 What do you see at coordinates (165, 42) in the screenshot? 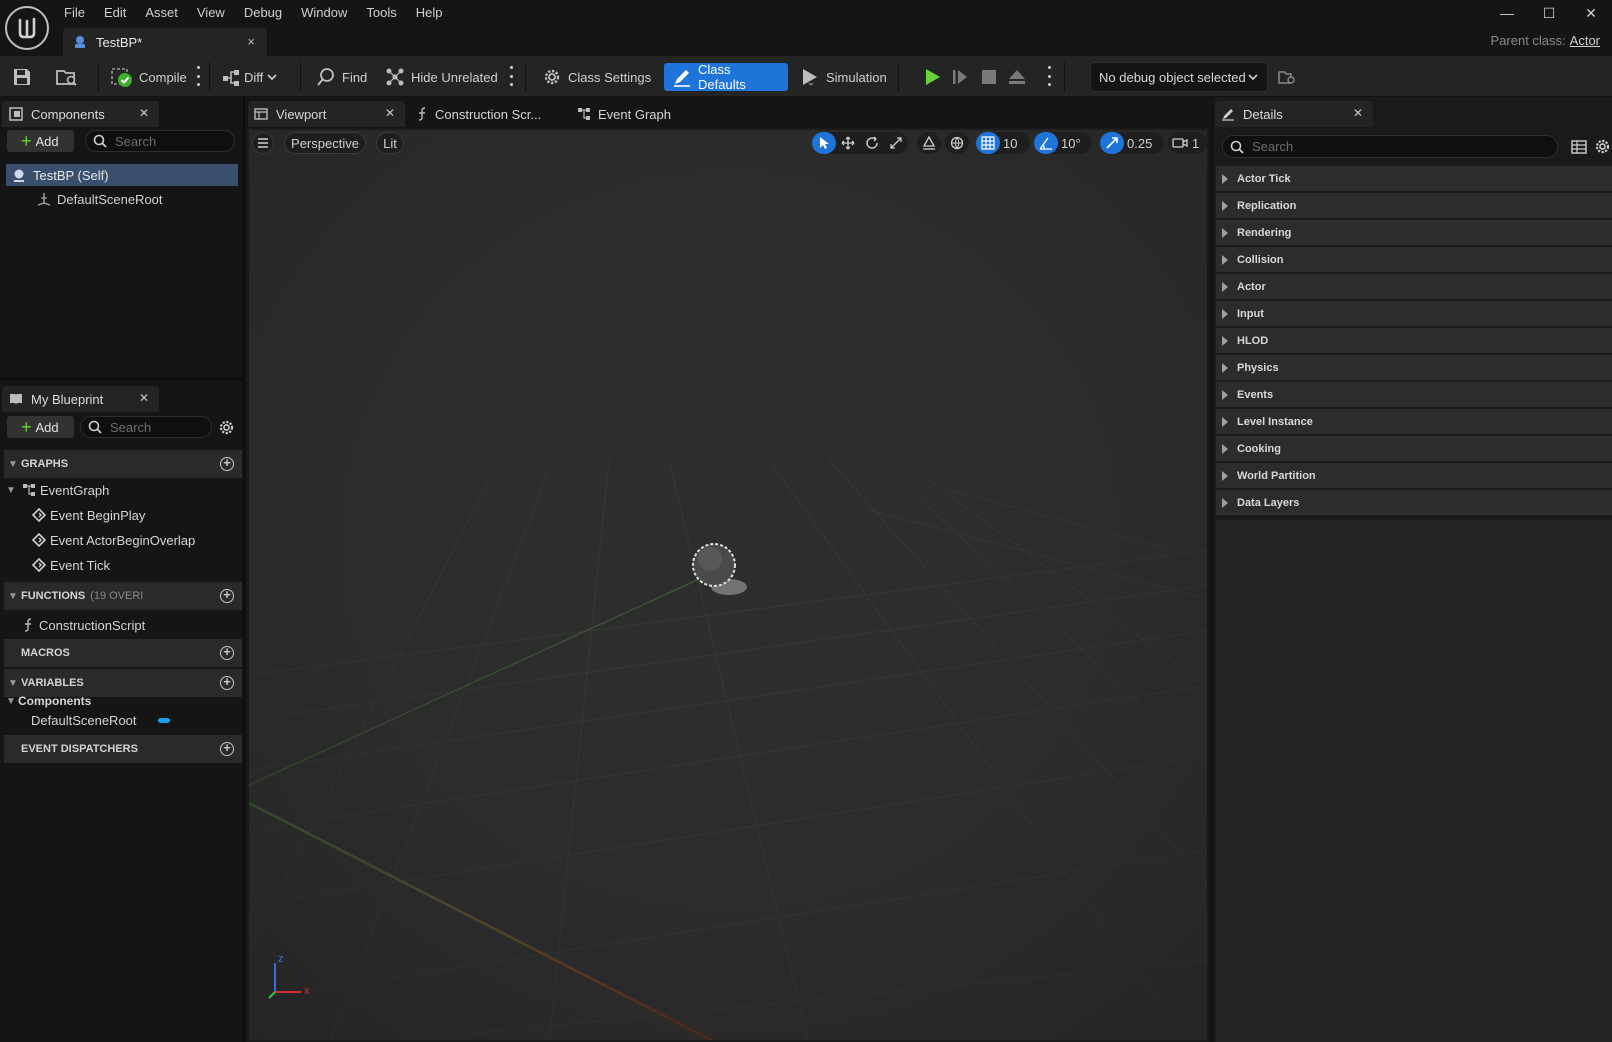
I see `document-tab-testbp: TestBP* ×` at bounding box center [165, 42].